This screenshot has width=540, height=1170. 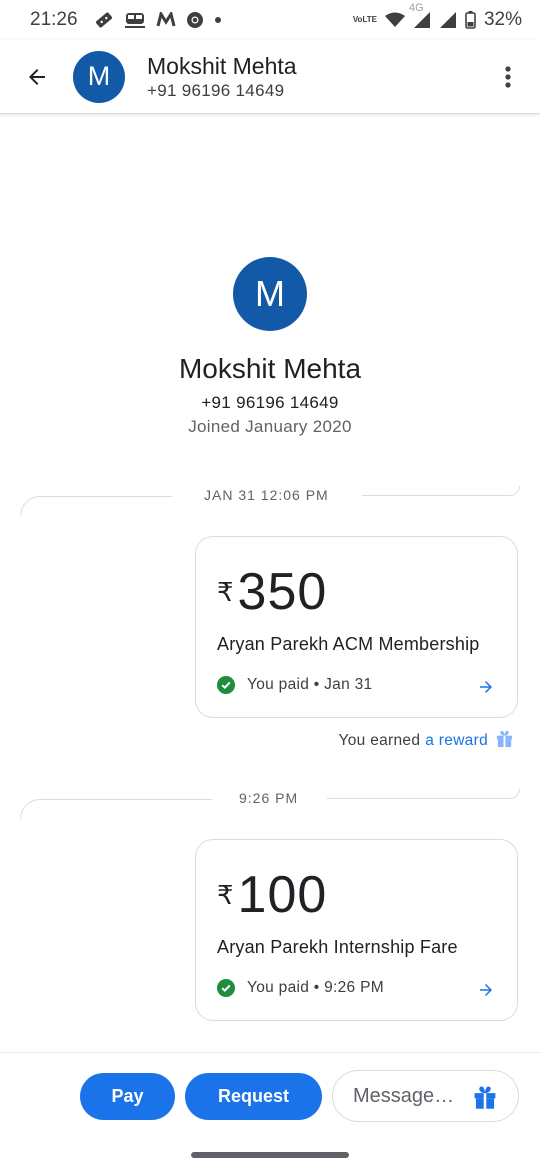 I want to click on metro-train-icon, so click(x=135, y=20).